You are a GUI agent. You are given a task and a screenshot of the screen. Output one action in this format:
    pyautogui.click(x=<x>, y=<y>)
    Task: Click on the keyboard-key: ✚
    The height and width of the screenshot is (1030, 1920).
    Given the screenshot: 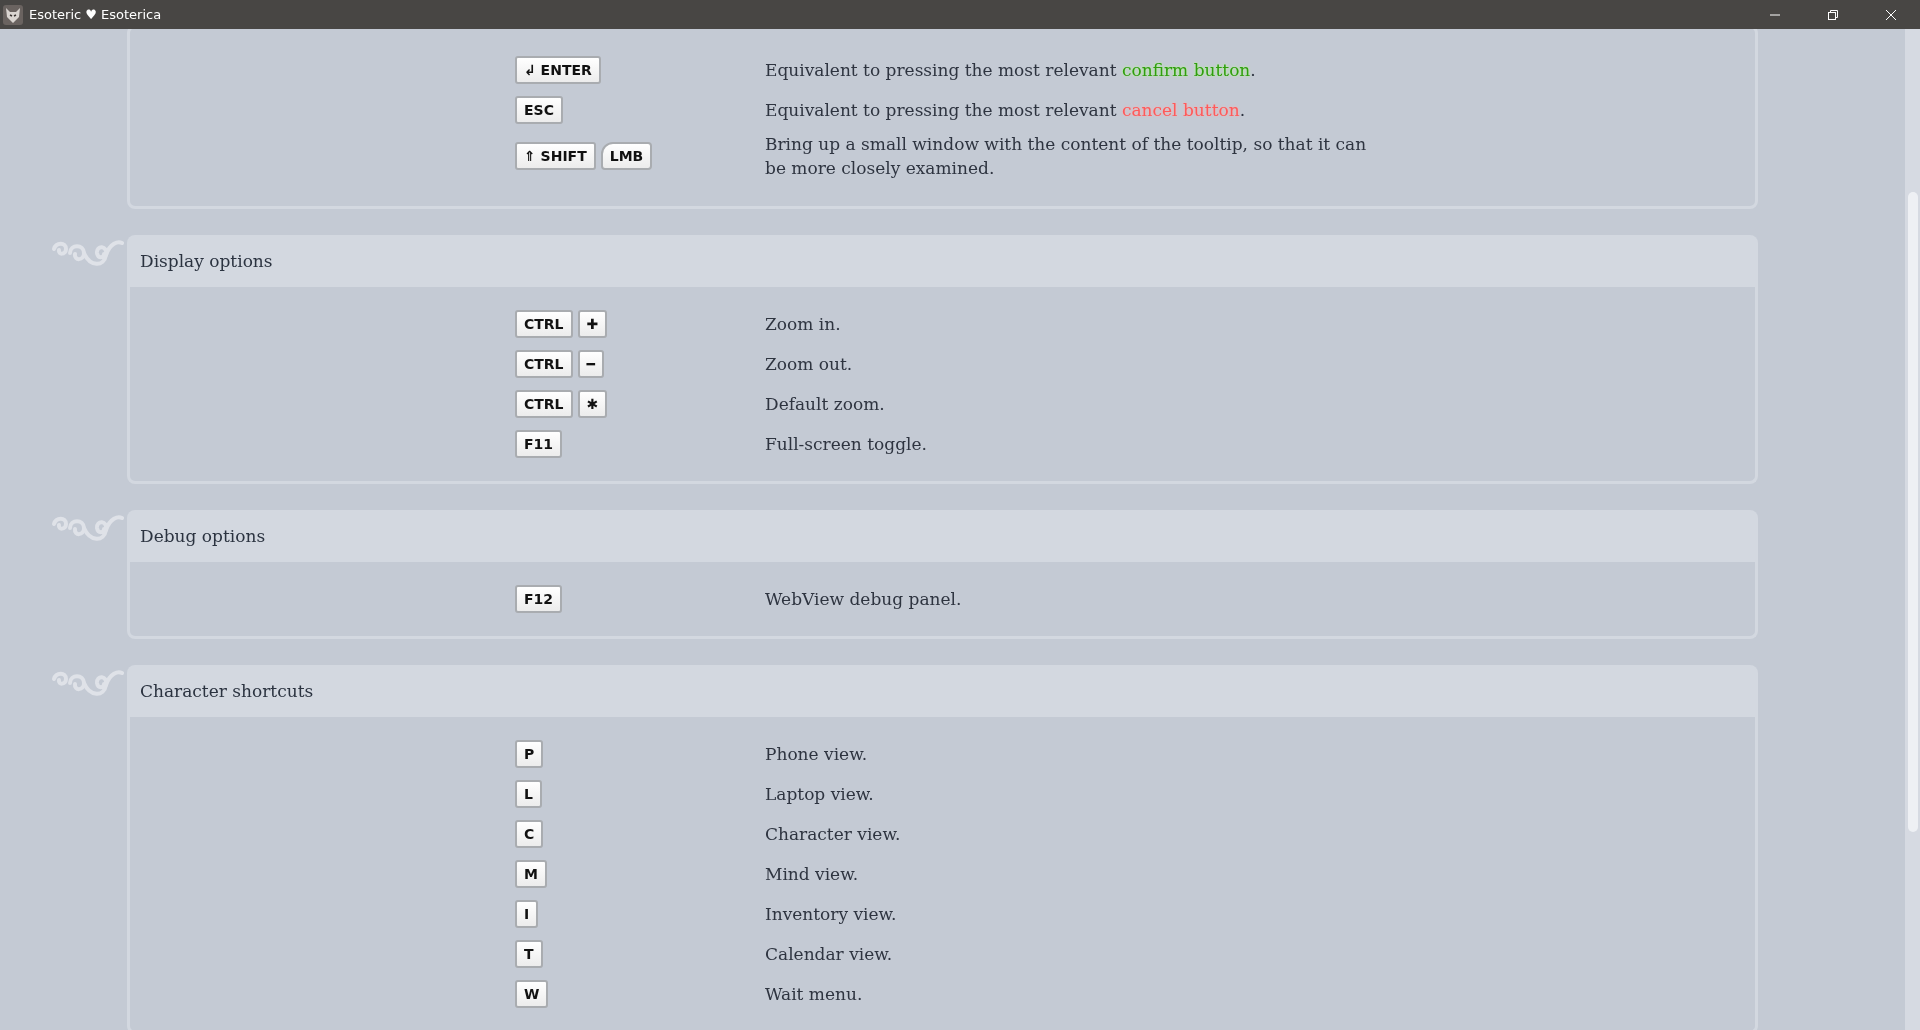 What is the action you would take?
    pyautogui.click(x=592, y=324)
    